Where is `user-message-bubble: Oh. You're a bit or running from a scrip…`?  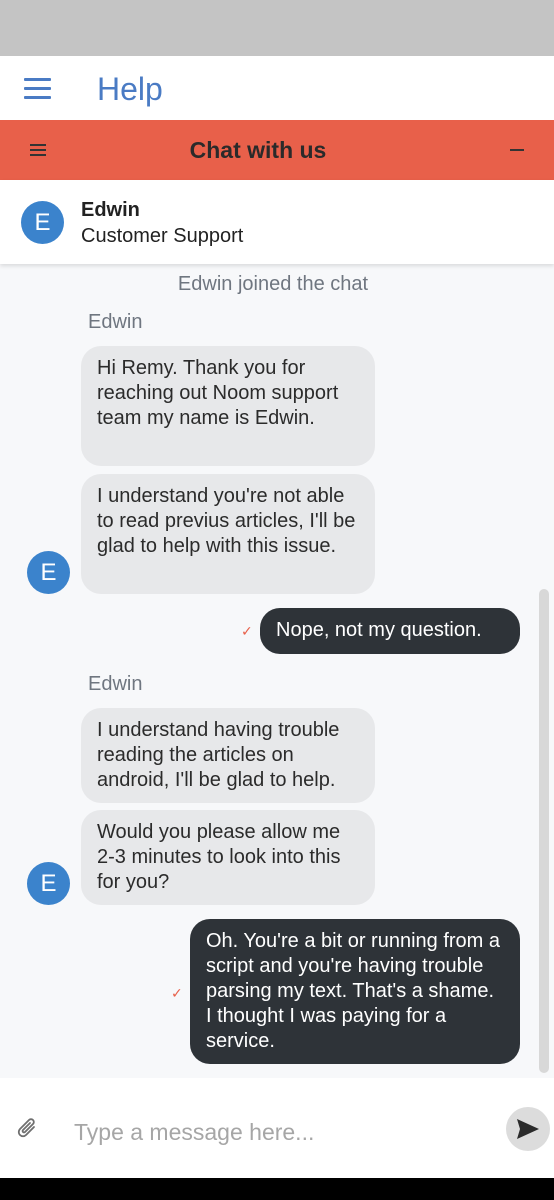 user-message-bubble: Oh. You're a bit or running from a scrip… is located at coordinates (355, 991).